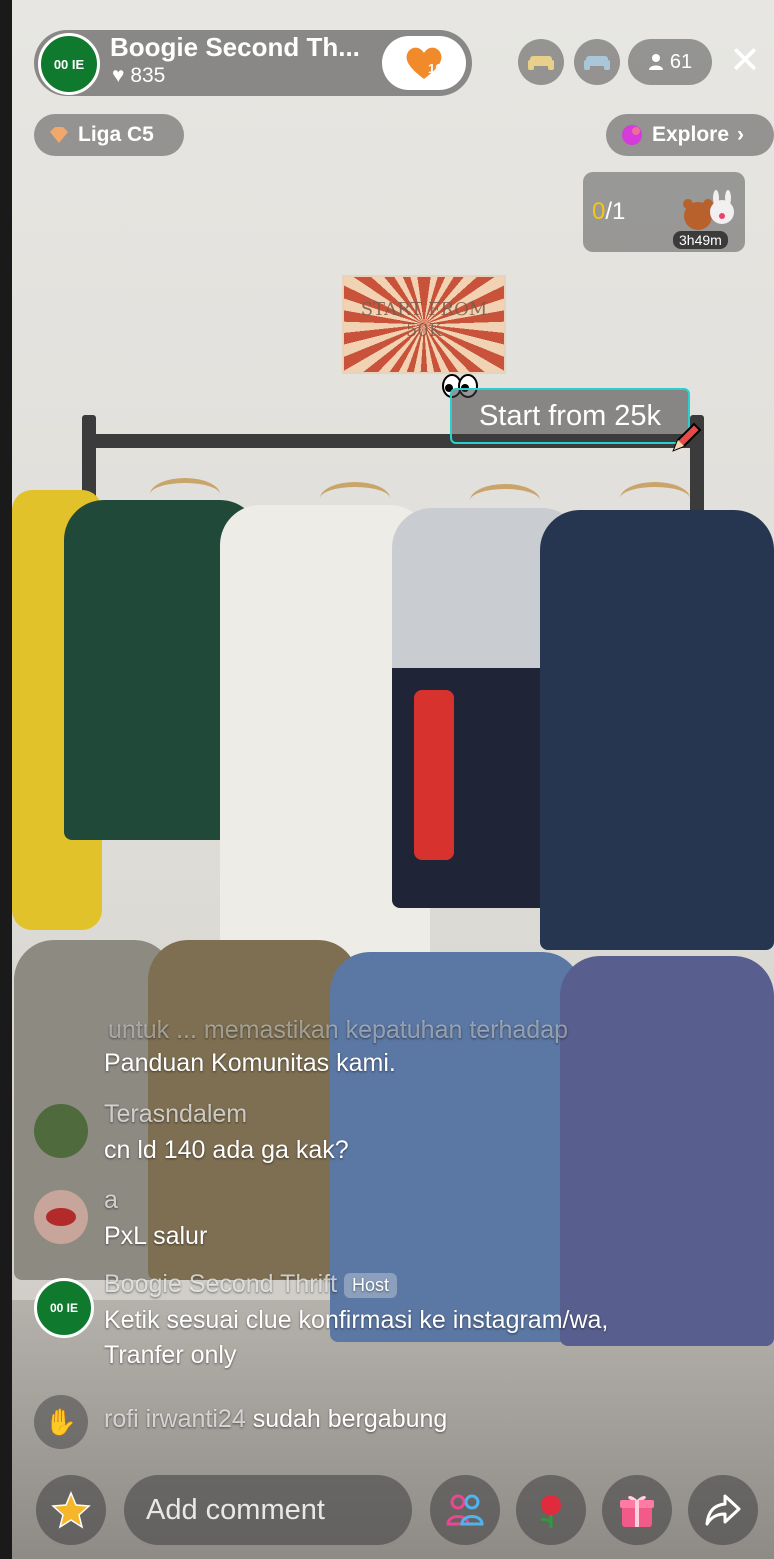 This screenshot has height=1559, width=774. I want to click on eye-icon, so click(61, 1217).